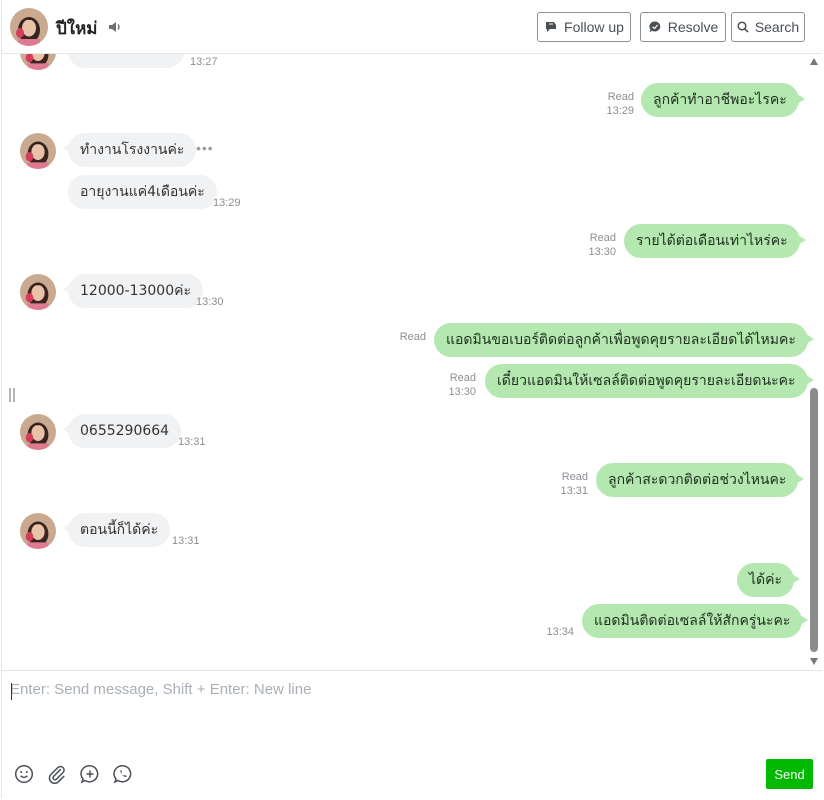 The image size is (824, 800). Describe the element at coordinates (695, 621) in the screenshot. I see `outgoing-message: แอดมินติดต่อเซลล์ให้สักครู่นะคะ` at that location.